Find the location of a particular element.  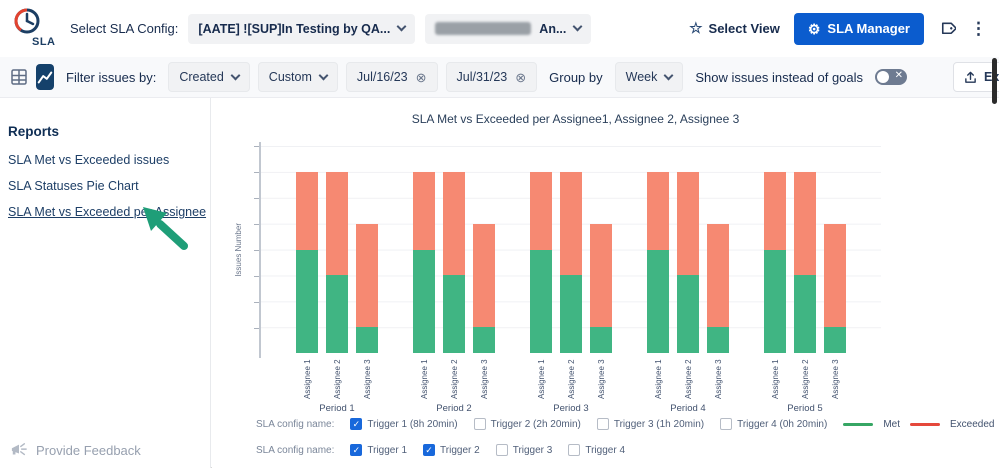

scrollbar-thumb is located at coordinates (994, 81).